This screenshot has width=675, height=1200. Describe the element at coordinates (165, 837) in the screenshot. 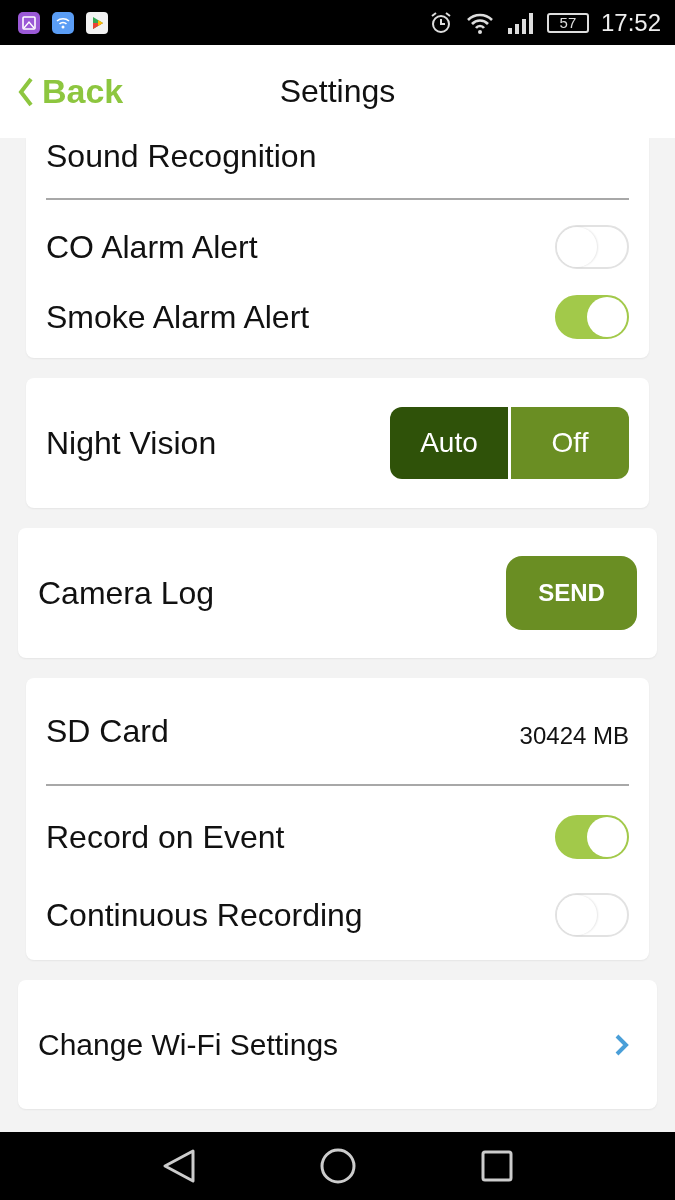

I see `setting-label: Record on Event` at that location.